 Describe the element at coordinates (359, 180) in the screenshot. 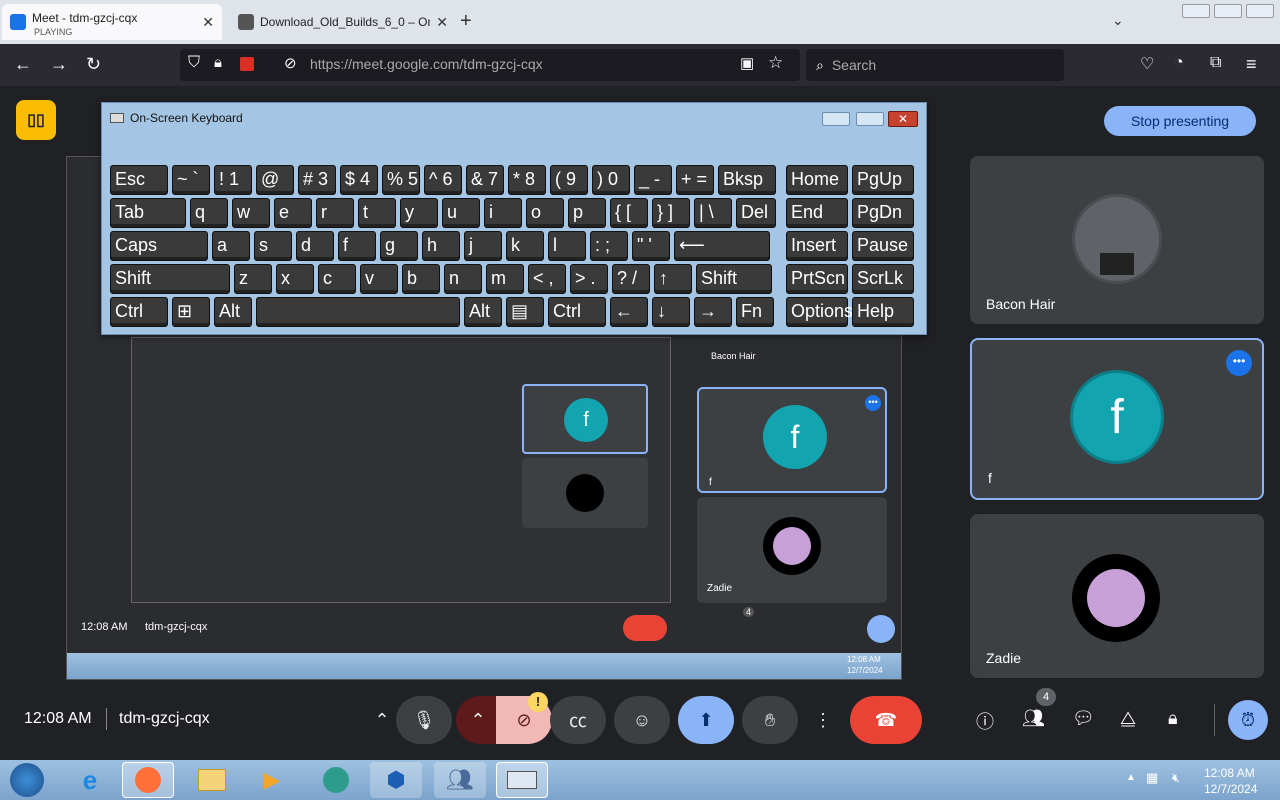

I see `osk-key: $ 4` at that location.